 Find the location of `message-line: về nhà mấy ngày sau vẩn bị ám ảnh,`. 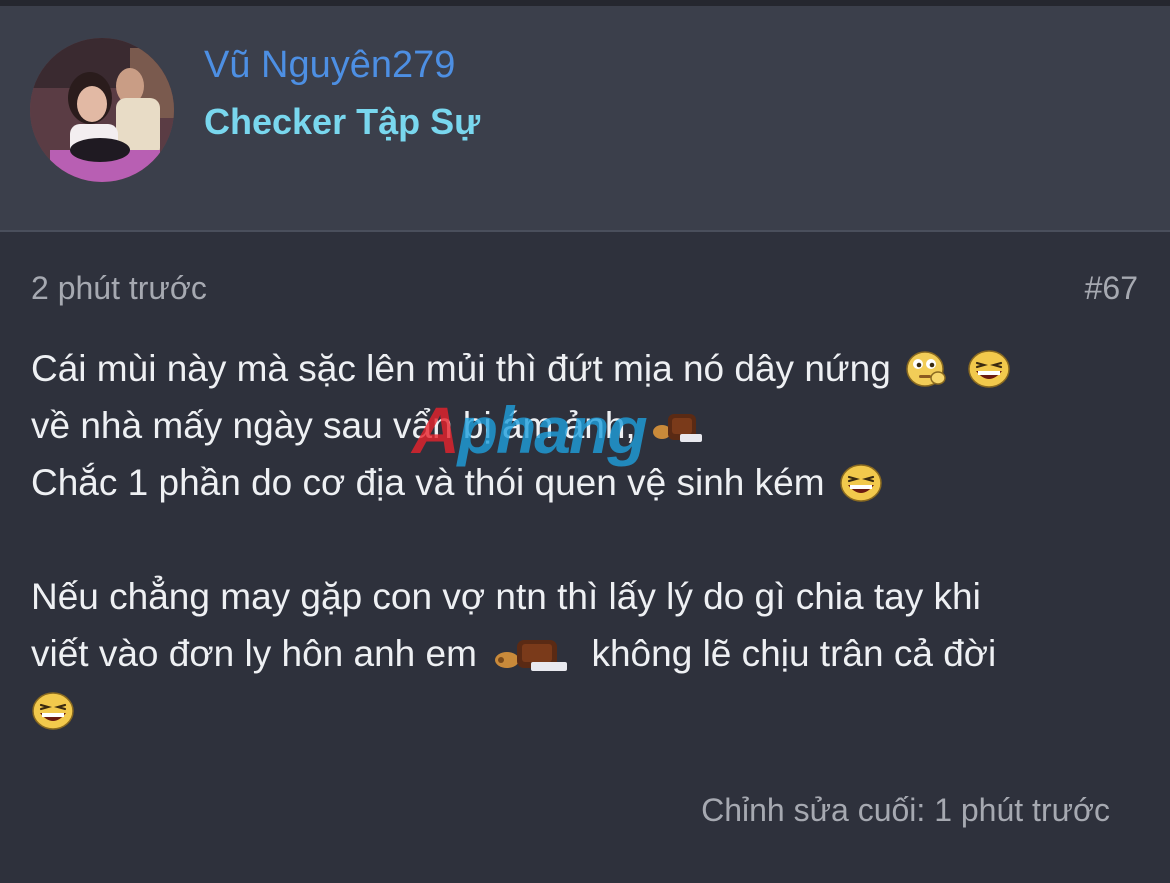

message-line: về nhà mấy ngày sau vẩn bị ám ảnh, is located at coordinates (586, 425).